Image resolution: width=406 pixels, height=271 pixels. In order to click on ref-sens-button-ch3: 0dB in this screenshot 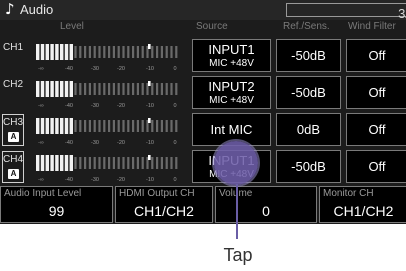, I will do `click(308, 129)`.